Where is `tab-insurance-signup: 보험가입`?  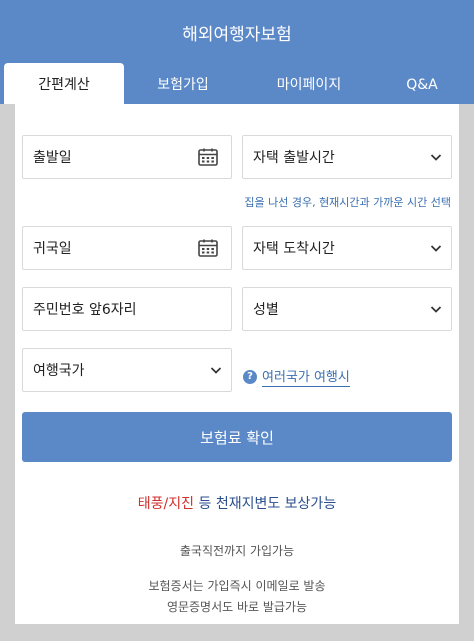
tab-insurance-signup: 보험가입 is located at coordinates (183, 83).